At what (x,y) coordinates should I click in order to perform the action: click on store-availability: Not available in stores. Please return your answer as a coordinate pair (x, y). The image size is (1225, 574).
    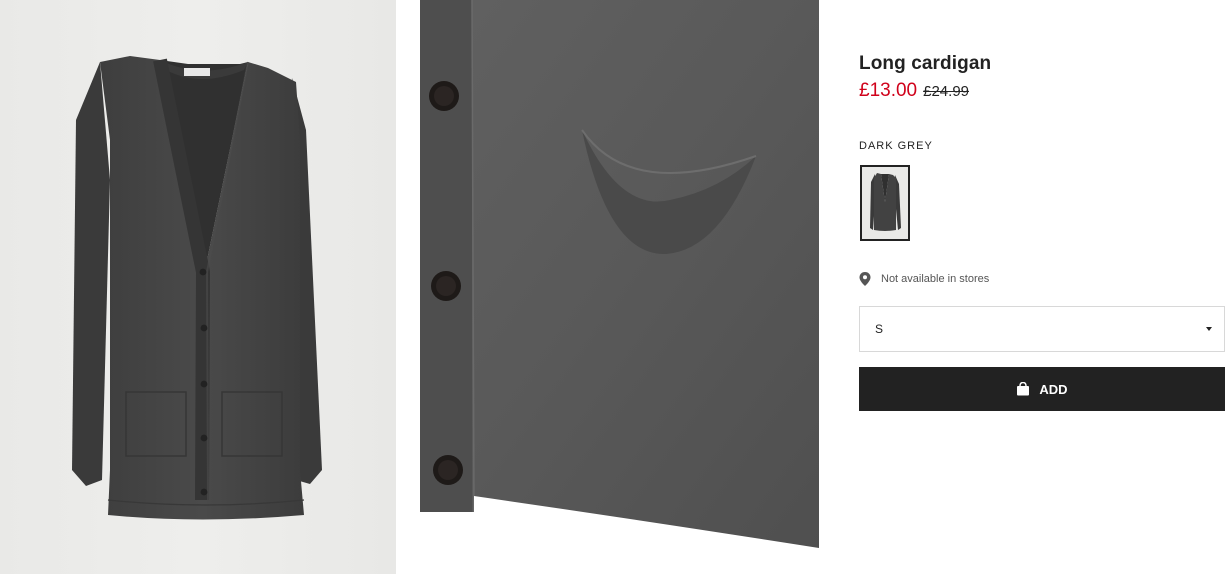
    Looking at the image, I should click on (924, 279).